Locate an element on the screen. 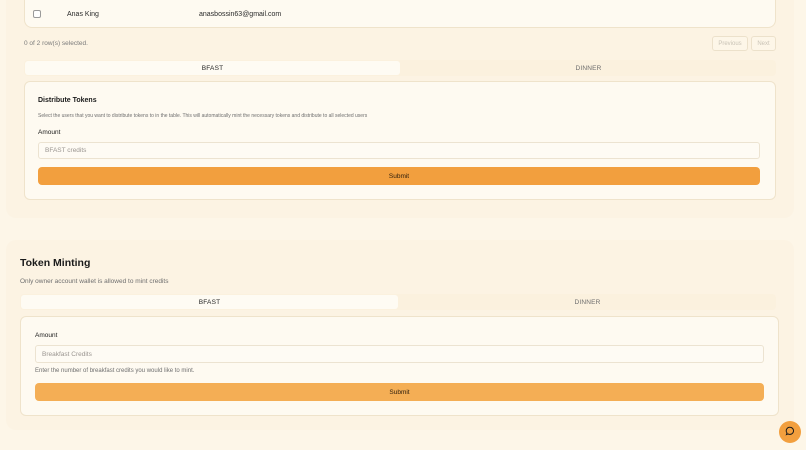  users-table: Anas King anasbossin63@gmail.com is located at coordinates (400, 14).